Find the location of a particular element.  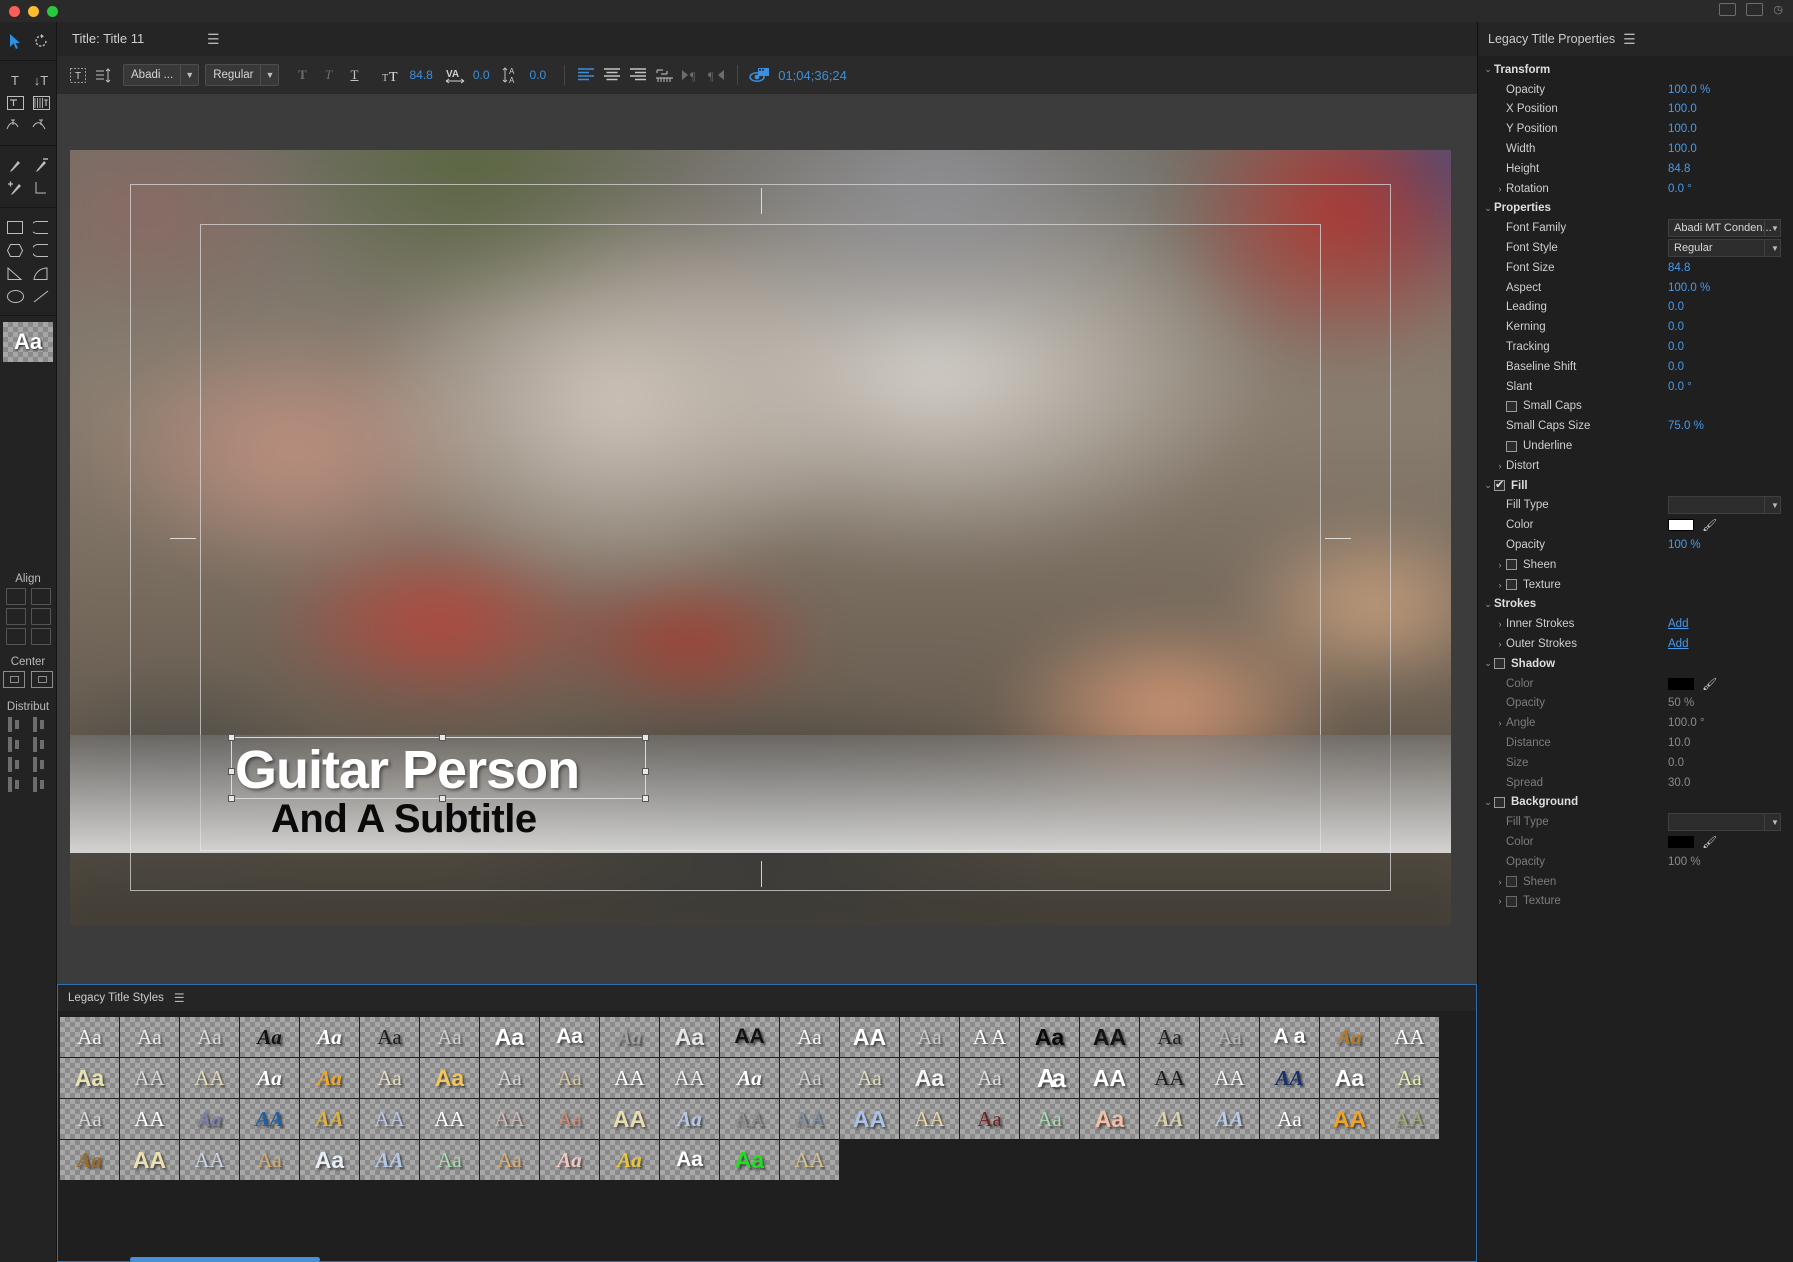

property-row-underline: Underline is located at coordinates (1635, 446).